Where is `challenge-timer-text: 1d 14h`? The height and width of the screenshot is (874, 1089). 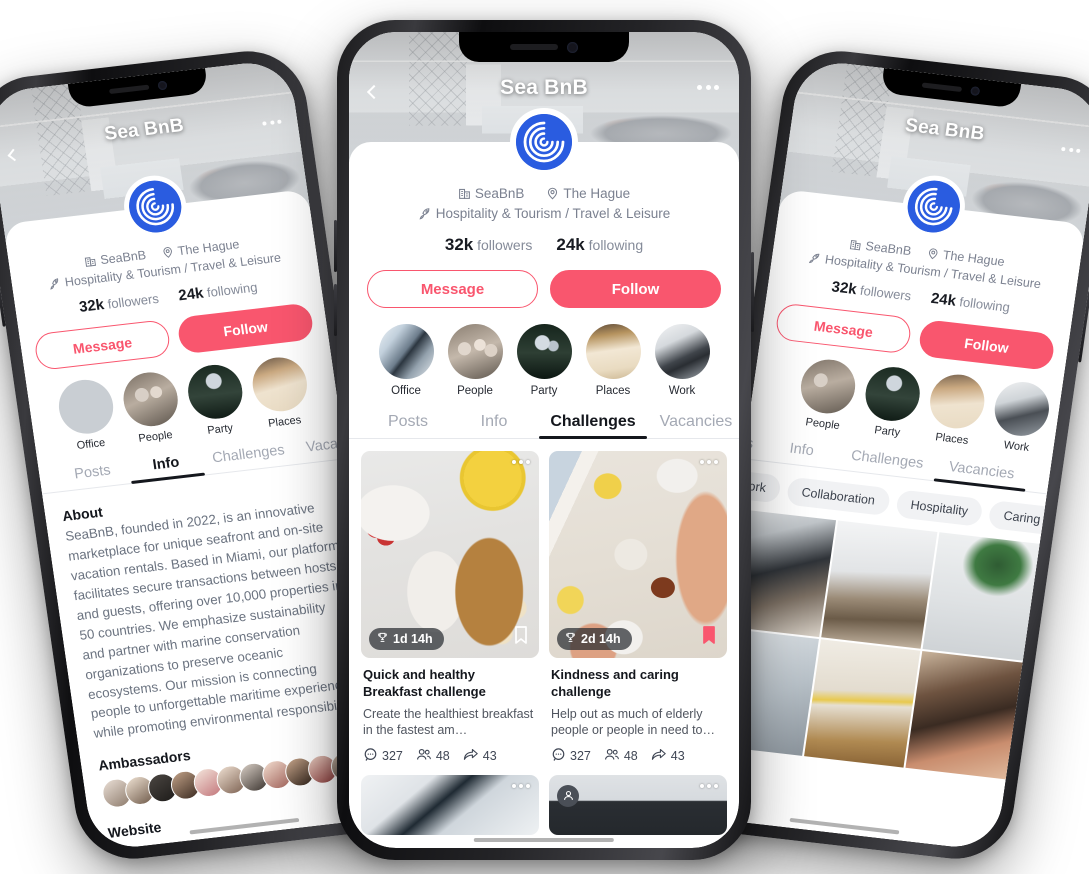 challenge-timer-text: 1d 14h is located at coordinates (413, 639).